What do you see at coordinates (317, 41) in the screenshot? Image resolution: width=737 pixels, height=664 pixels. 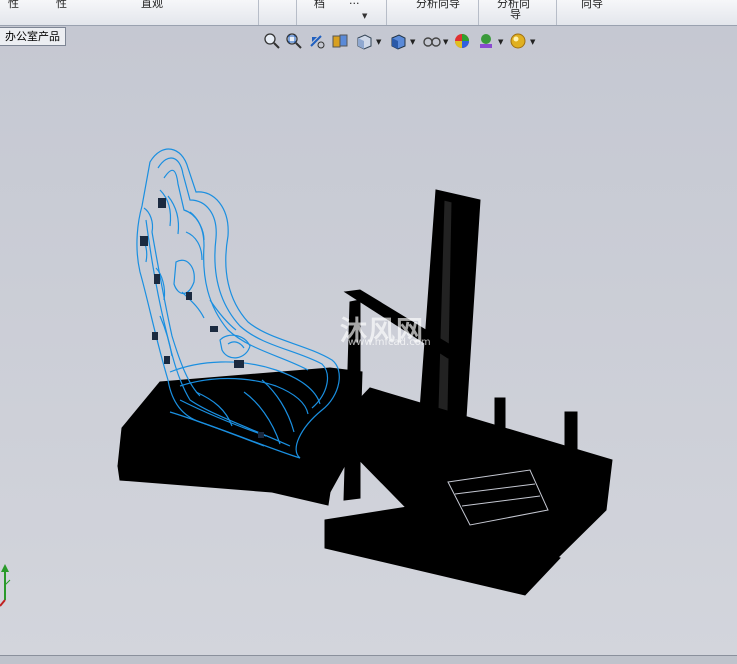 I see `previous-view-icon` at bounding box center [317, 41].